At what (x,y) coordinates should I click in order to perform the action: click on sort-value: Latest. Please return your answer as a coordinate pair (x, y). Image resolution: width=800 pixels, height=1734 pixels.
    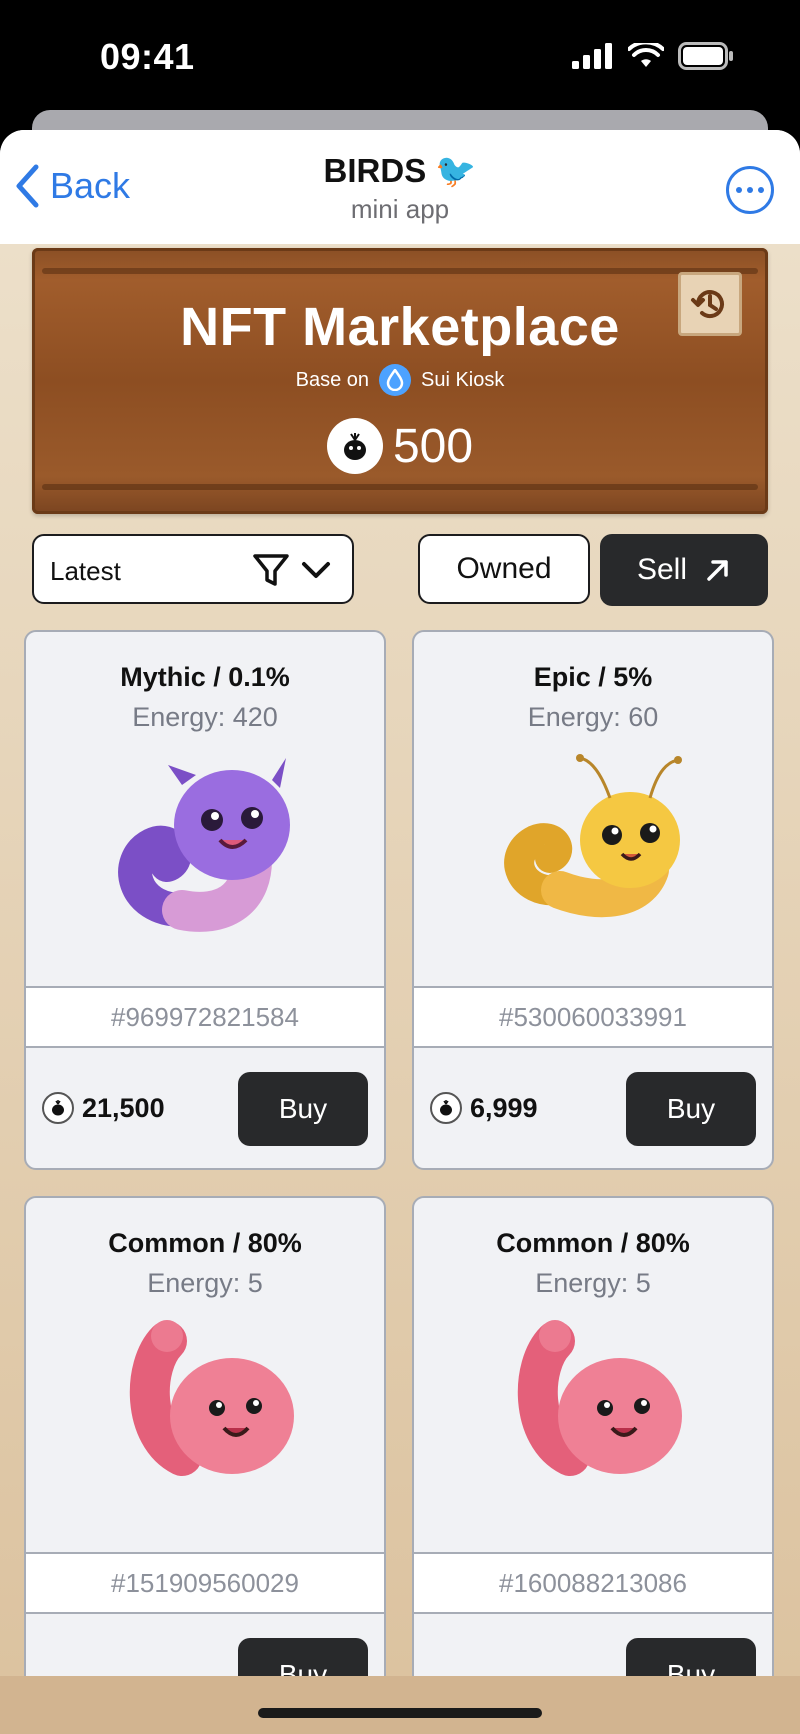
    Looking at the image, I should click on (85, 571).